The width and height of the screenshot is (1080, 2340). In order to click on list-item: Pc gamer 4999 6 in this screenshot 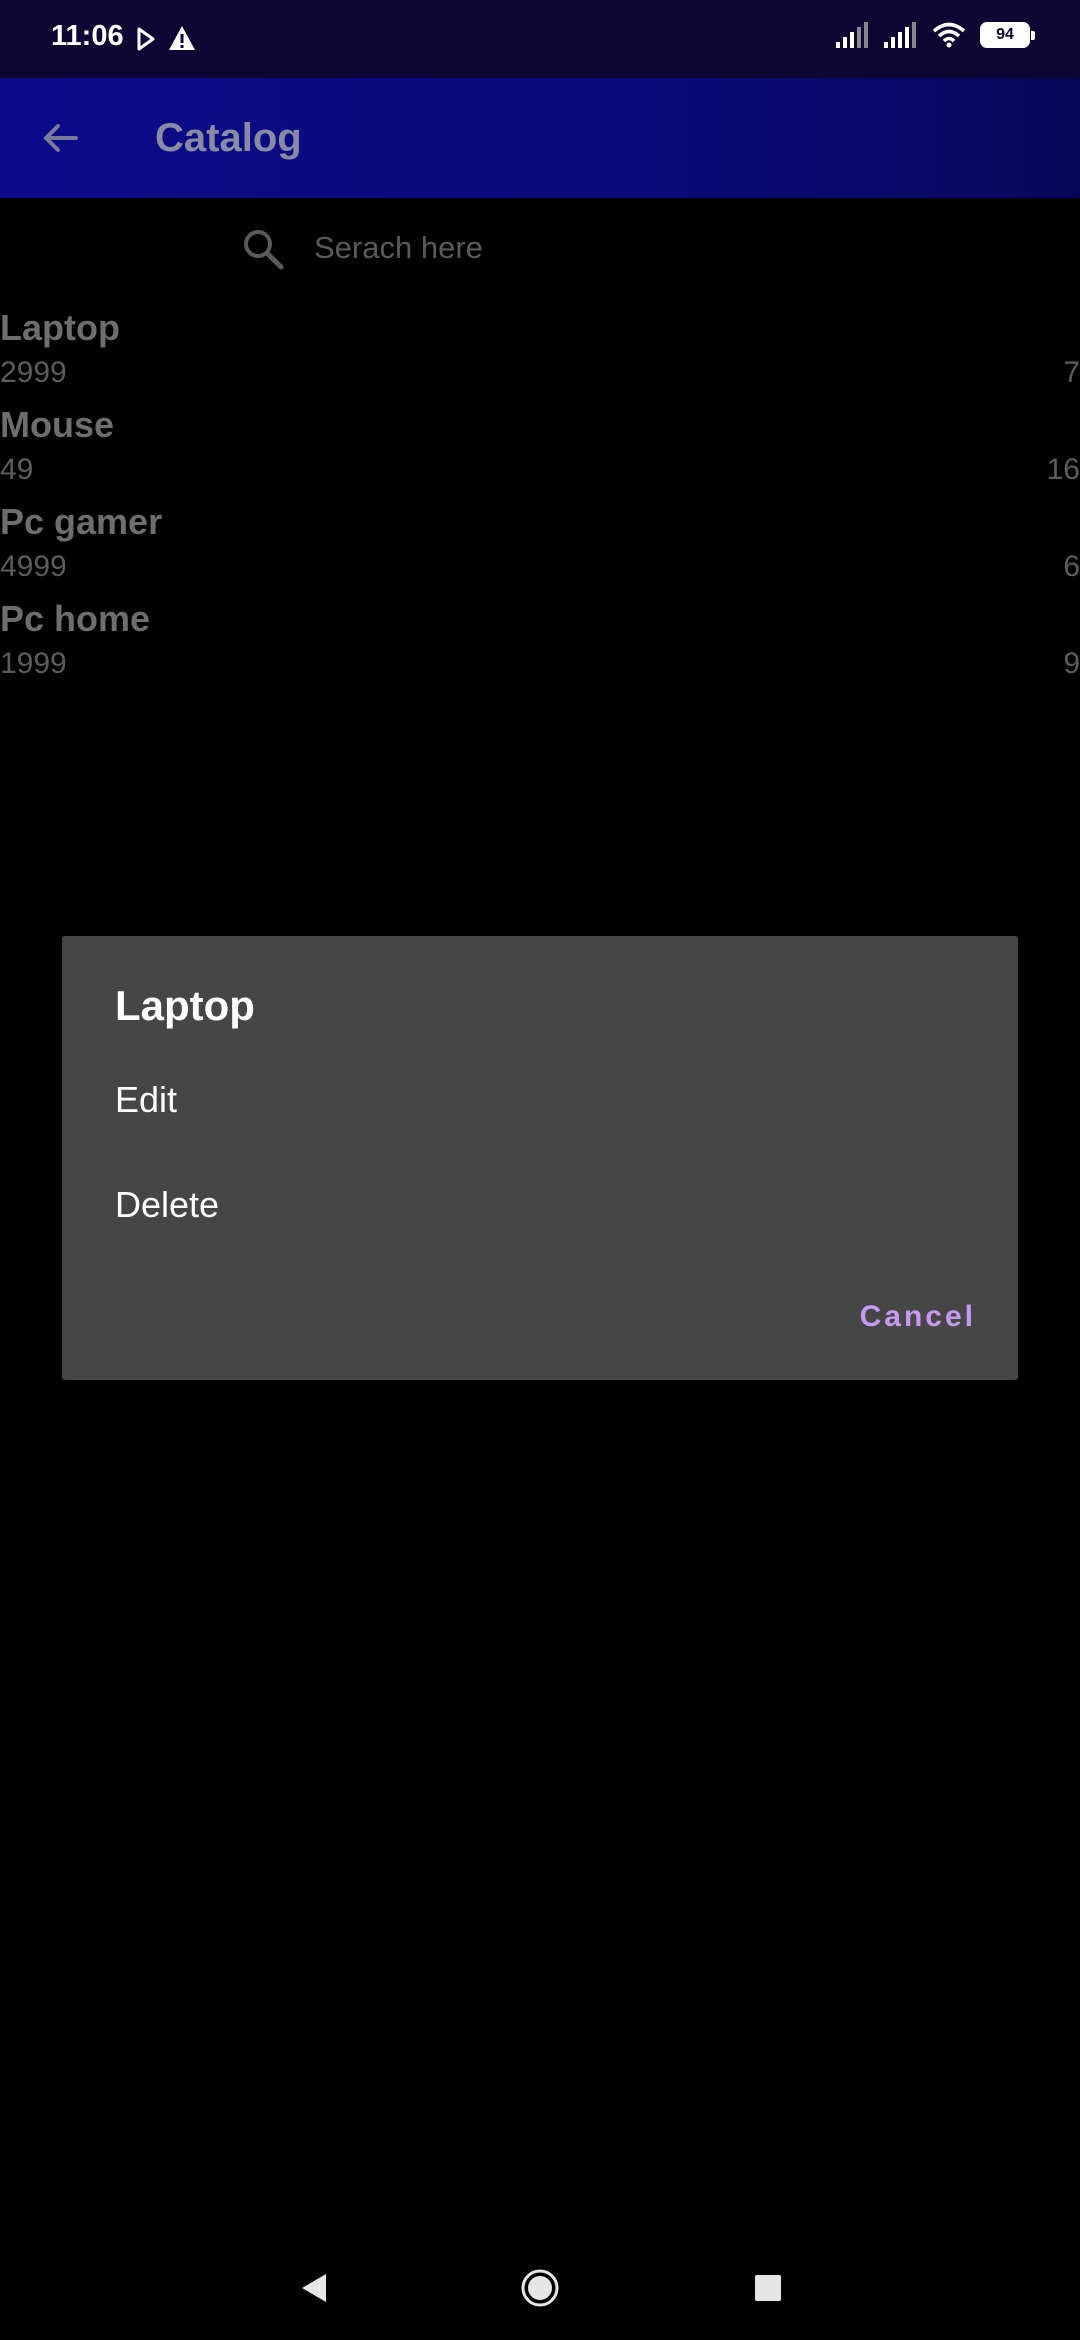, I will do `click(540, 545)`.